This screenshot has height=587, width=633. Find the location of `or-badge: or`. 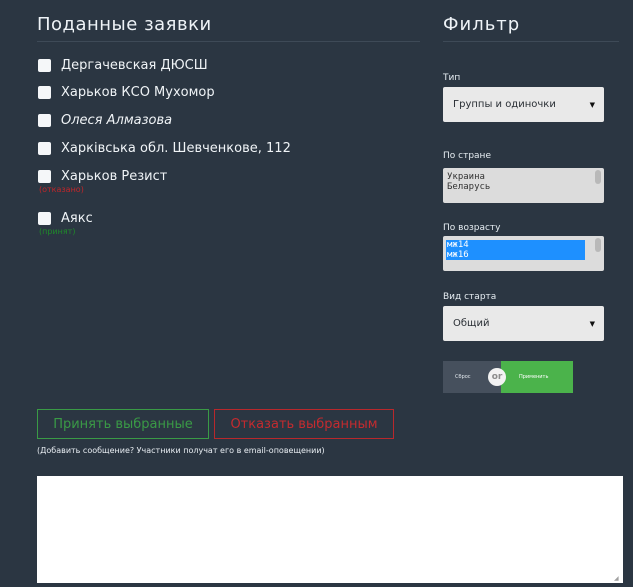

or-badge: or is located at coordinates (497, 377).